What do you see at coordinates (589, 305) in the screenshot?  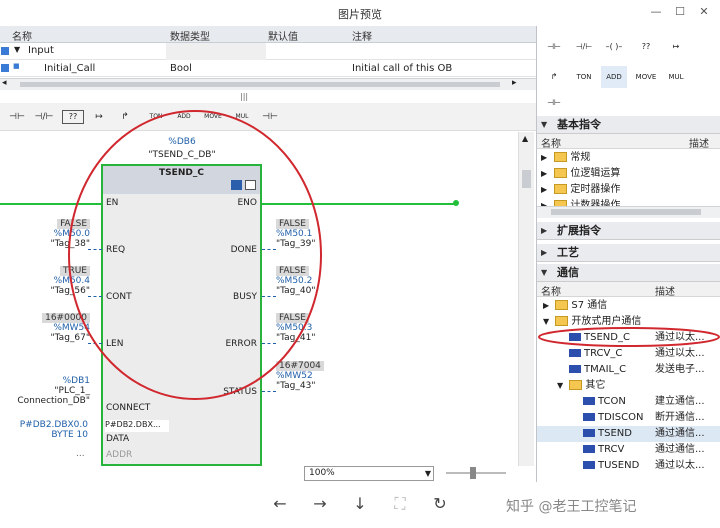 I see `tree-item-label: S7 通信` at bounding box center [589, 305].